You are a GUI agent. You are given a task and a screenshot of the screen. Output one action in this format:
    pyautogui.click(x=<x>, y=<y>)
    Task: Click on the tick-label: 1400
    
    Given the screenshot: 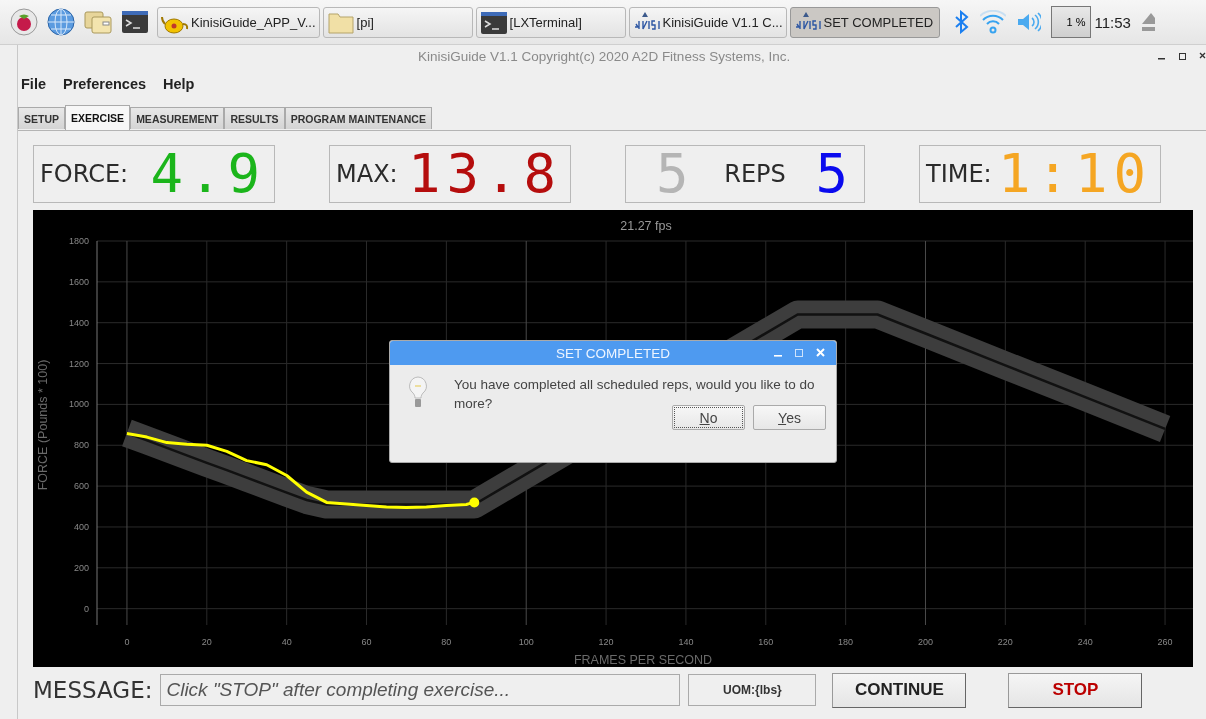 What is the action you would take?
    pyautogui.click(x=78, y=322)
    